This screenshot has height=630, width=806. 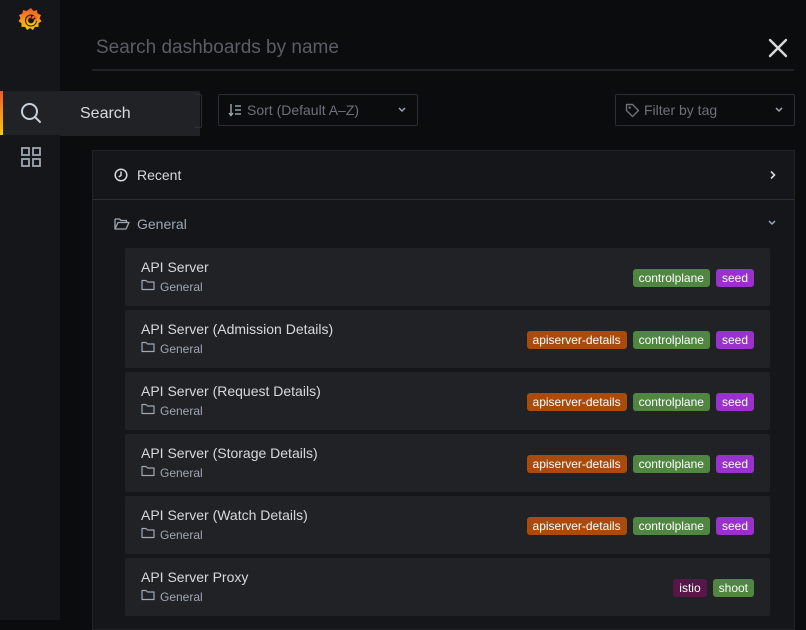 I want to click on sort-icon, so click(x=234, y=110).